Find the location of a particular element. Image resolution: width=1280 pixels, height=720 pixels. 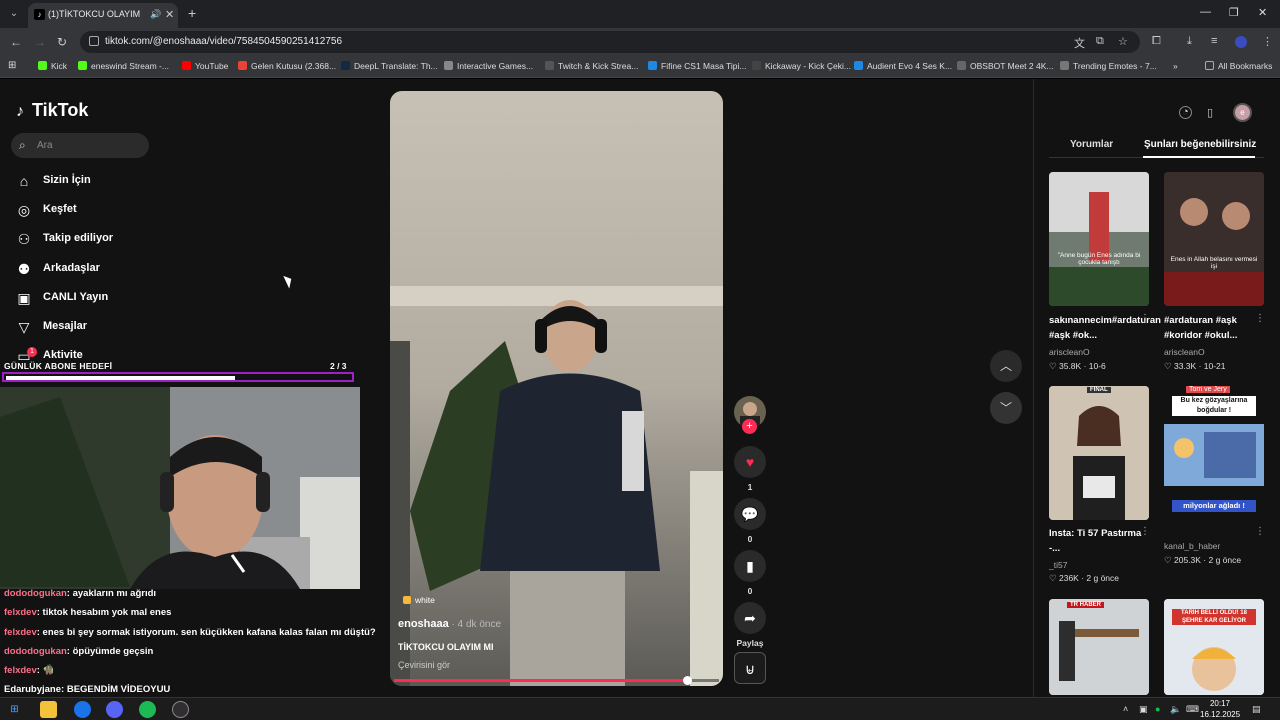

next-video-button: ﹀ is located at coordinates (1006, 408).